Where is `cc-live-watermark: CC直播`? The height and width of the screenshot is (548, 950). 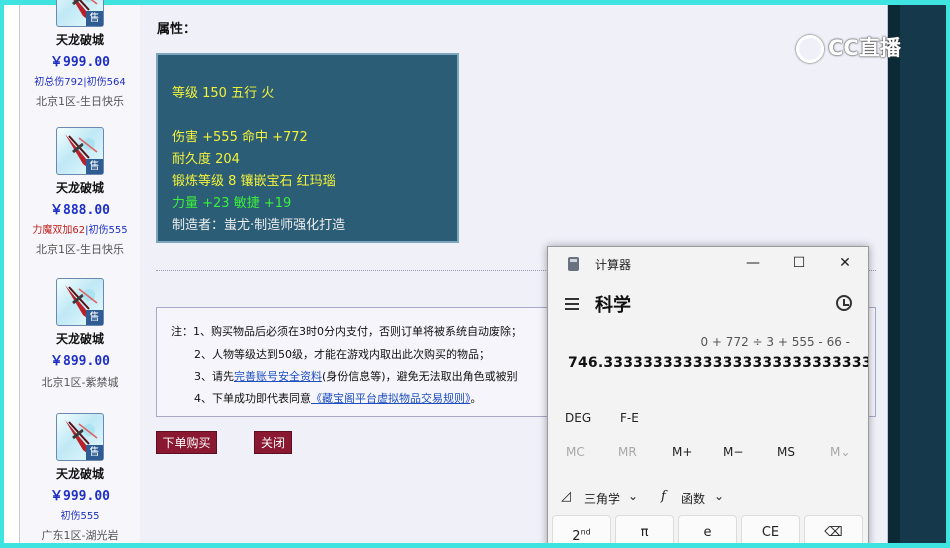
cc-live-watermark: CC直播 is located at coordinates (848, 47).